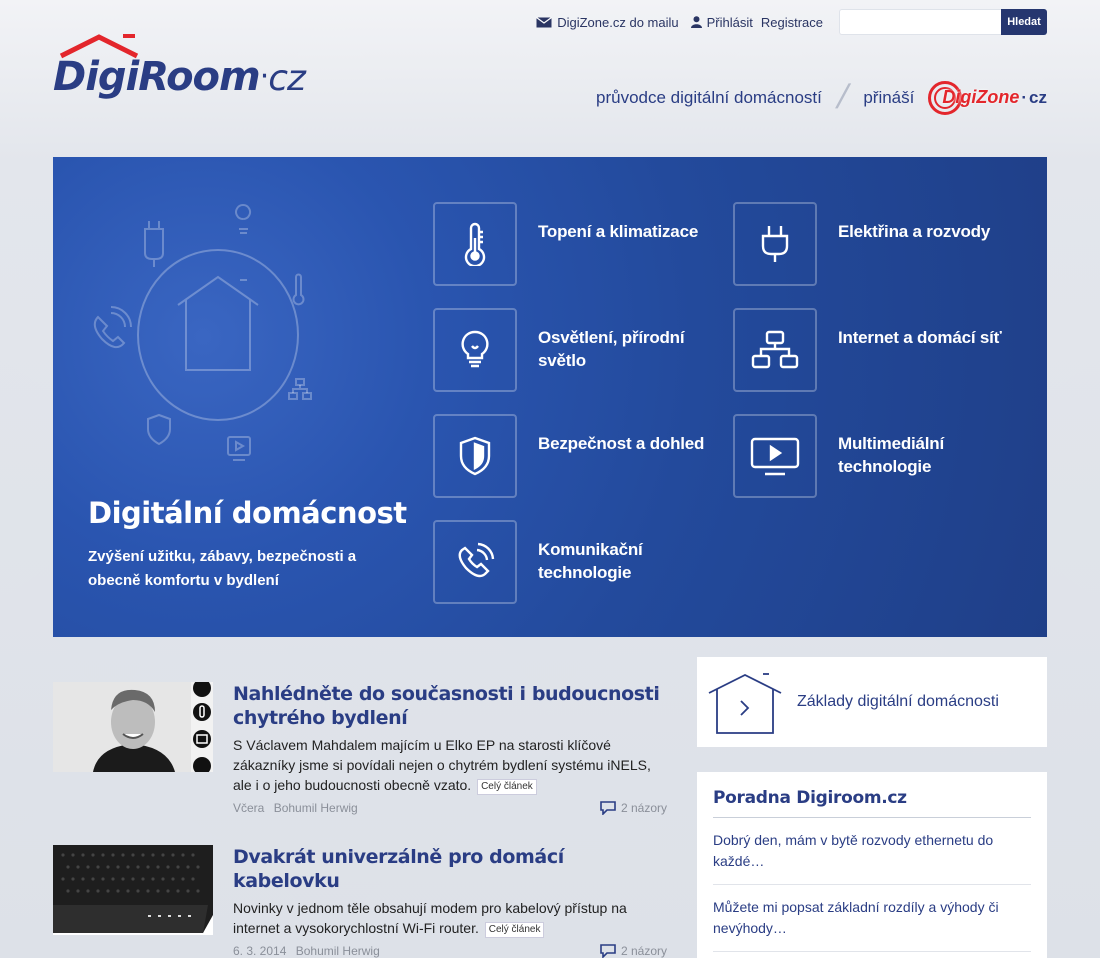 This screenshot has height=958, width=1100. What do you see at coordinates (507, 787) in the screenshot?
I see `article-1-read-more: Celý článek` at bounding box center [507, 787].